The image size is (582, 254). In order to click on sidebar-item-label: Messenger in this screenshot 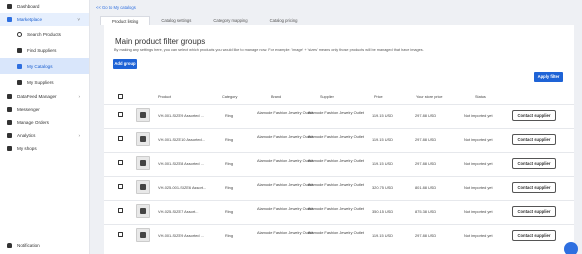, I will do `click(28, 109)`.